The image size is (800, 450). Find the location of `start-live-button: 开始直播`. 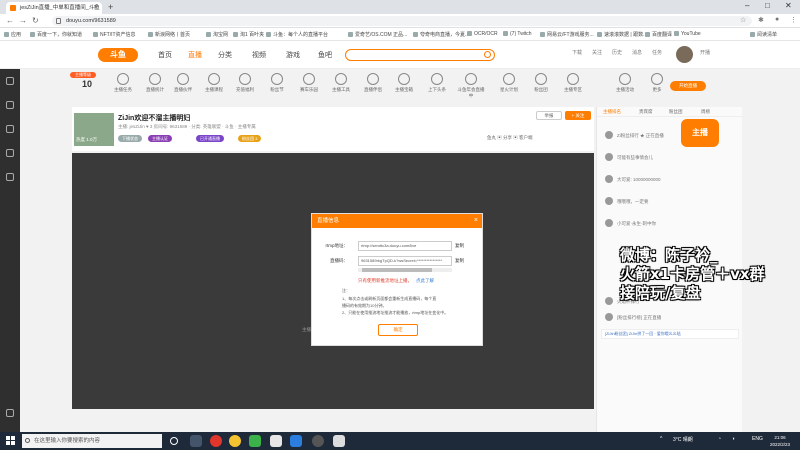

start-live-button: 开始直播 is located at coordinates (688, 86).